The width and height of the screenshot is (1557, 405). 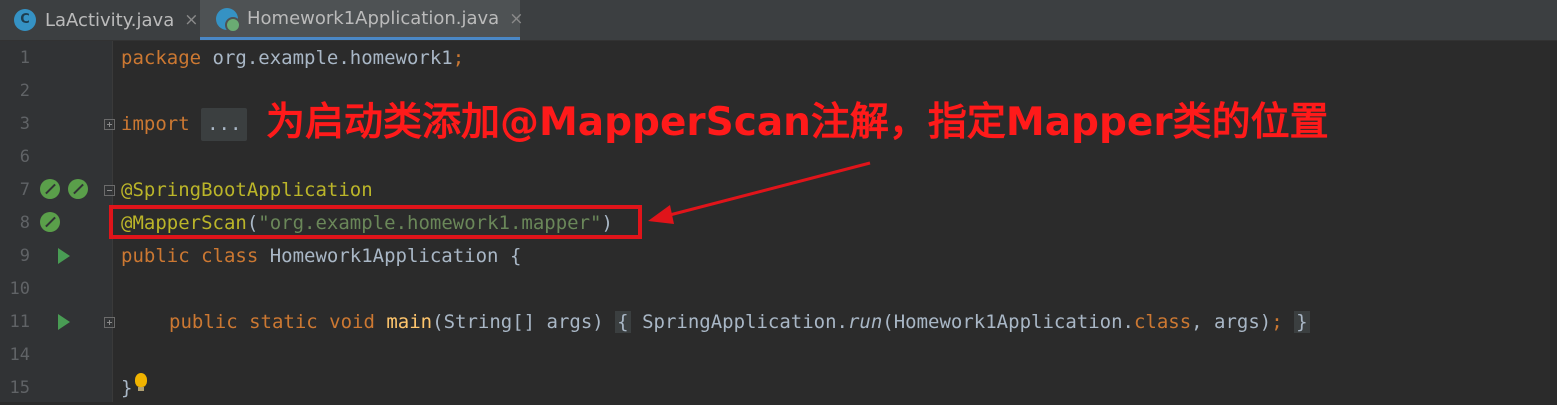 What do you see at coordinates (759, 192) in the screenshot?
I see `annotation-arrow` at bounding box center [759, 192].